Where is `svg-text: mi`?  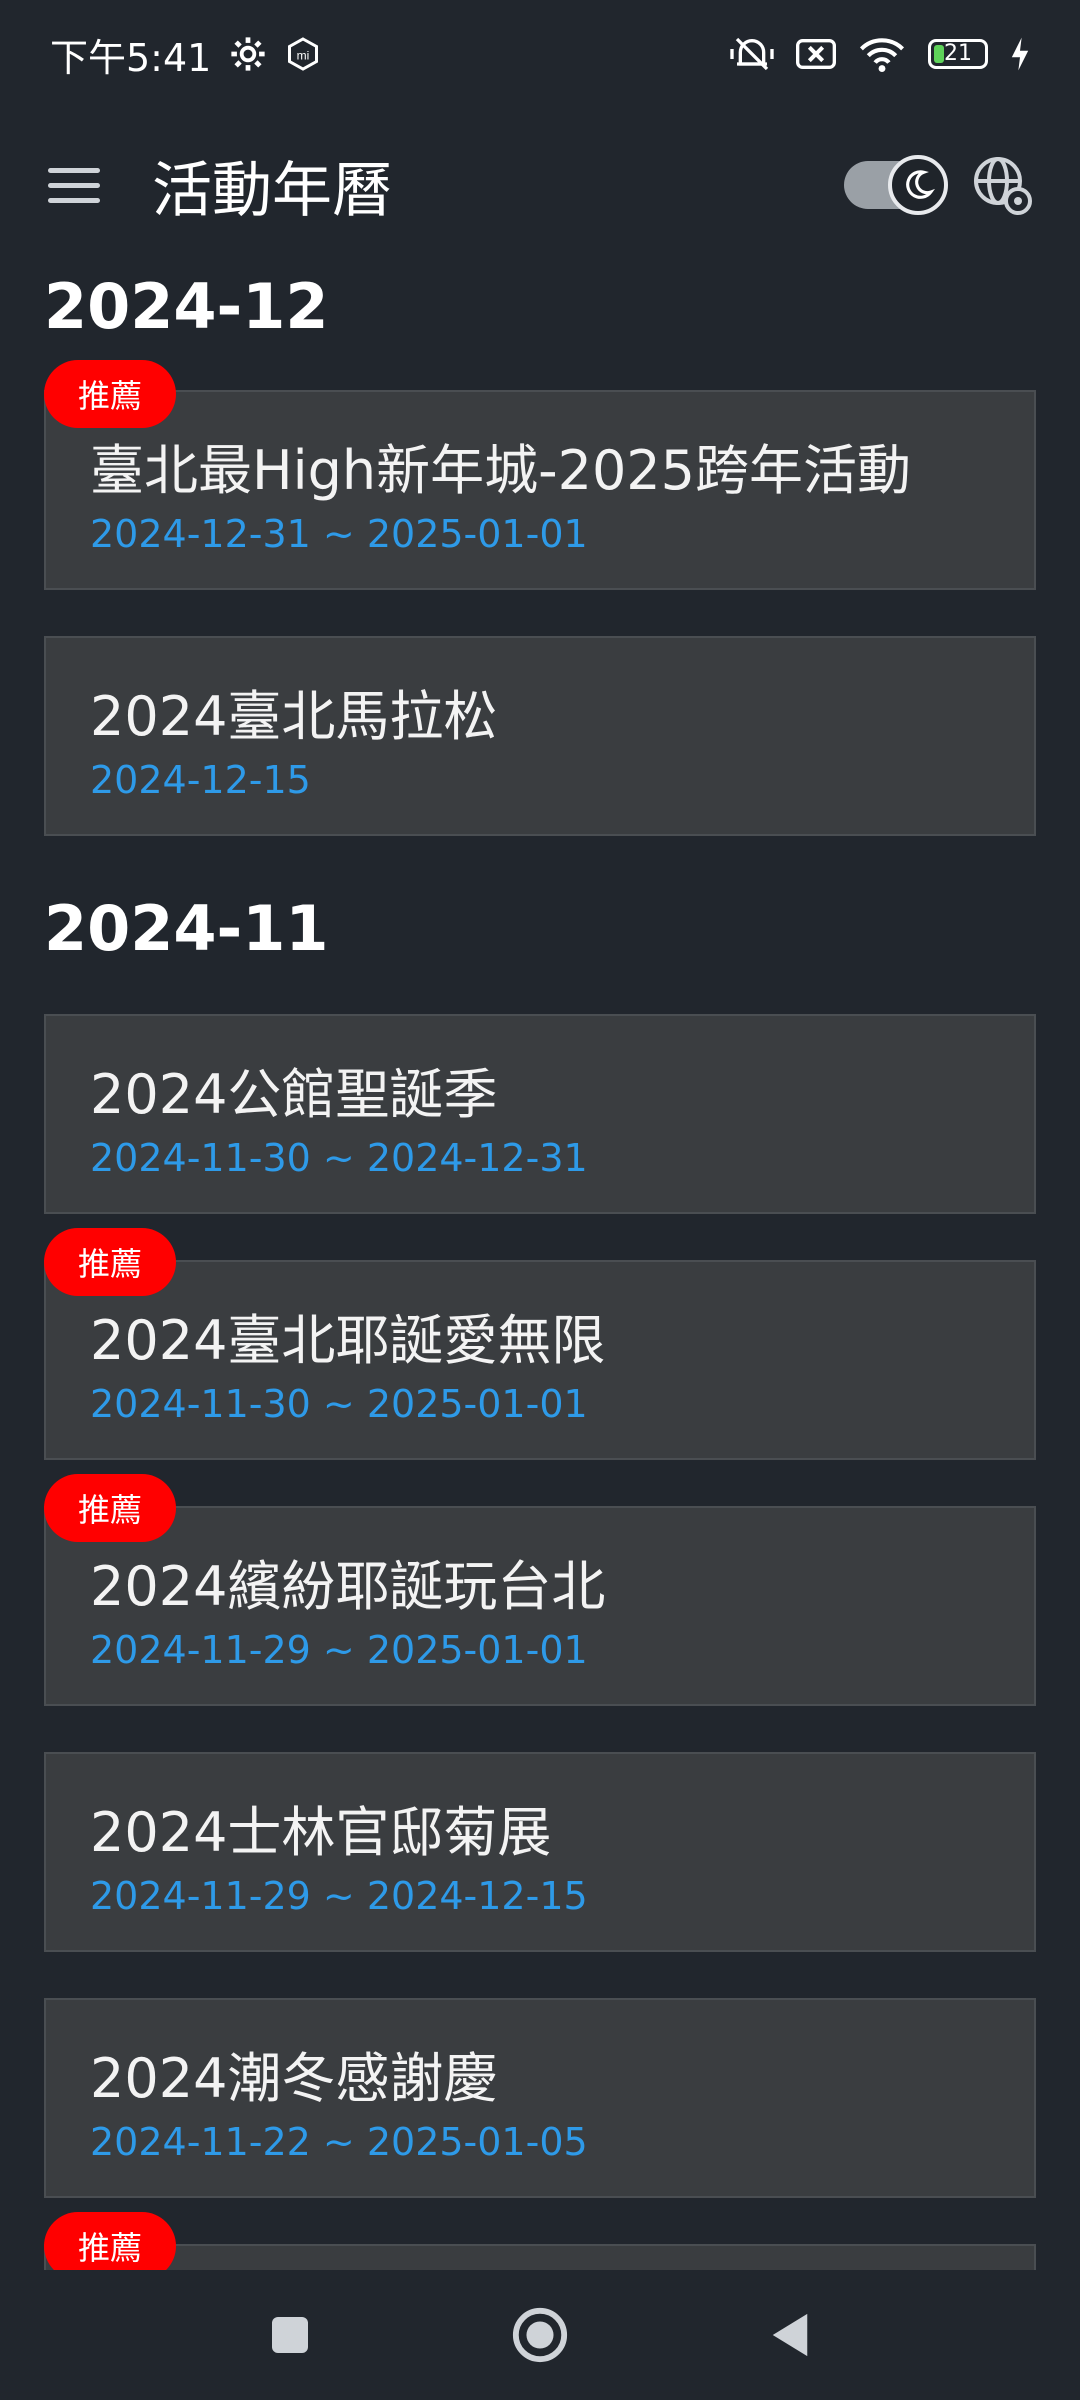
svg-text: mi is located at coordinates (303, 55).